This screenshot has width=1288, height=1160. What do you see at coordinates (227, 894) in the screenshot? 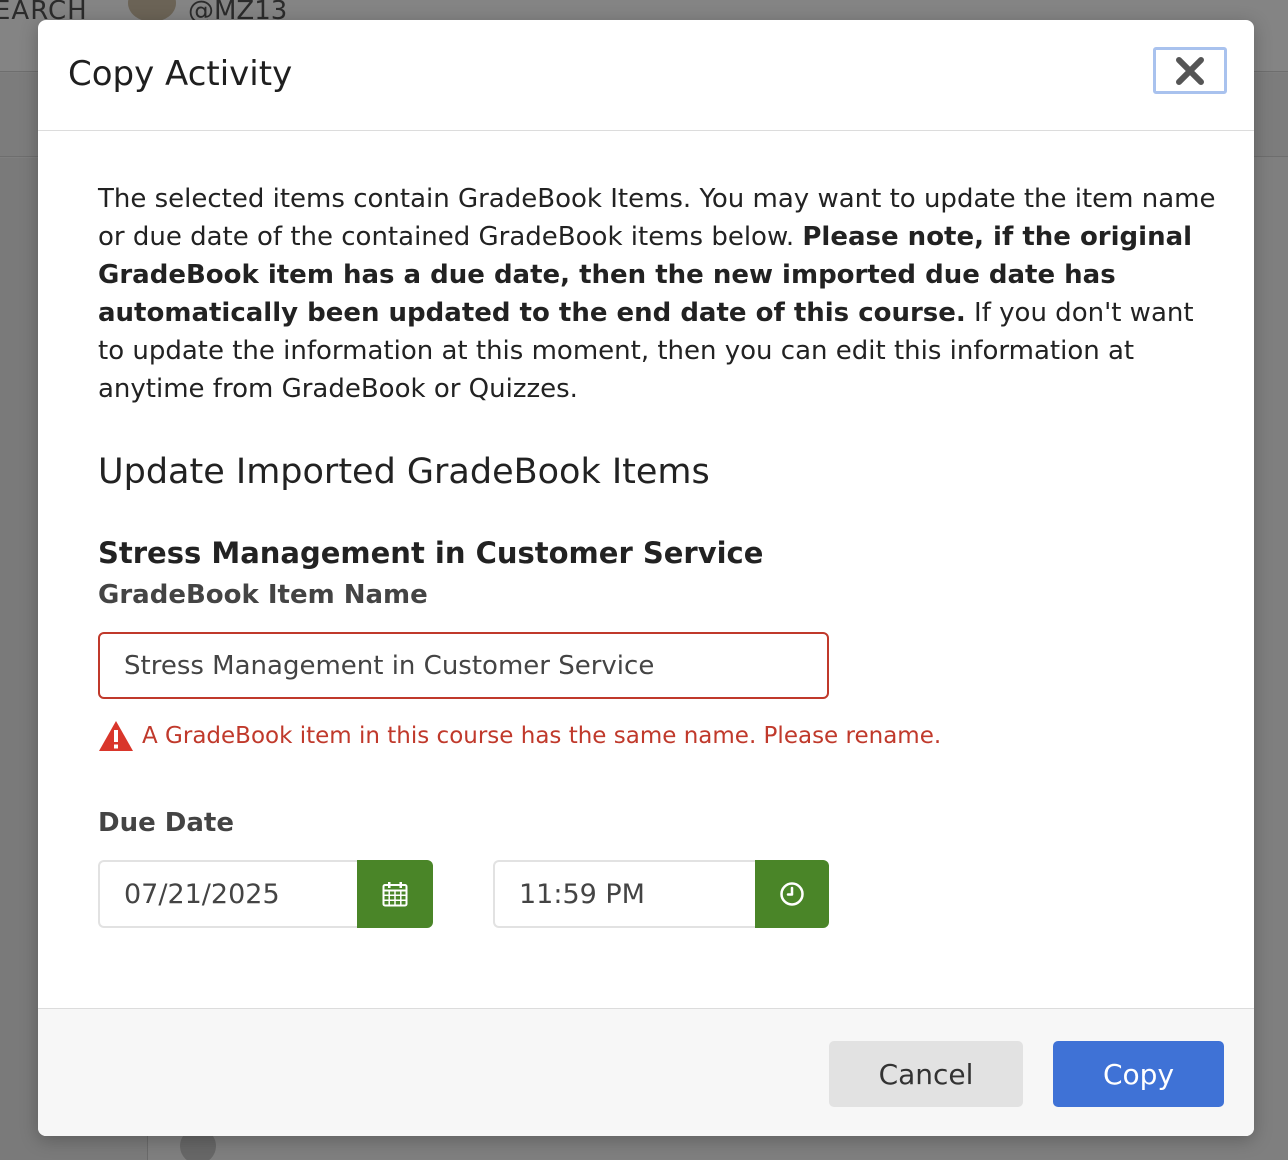
I see `due-date-input` at bounding box center [227, 894].